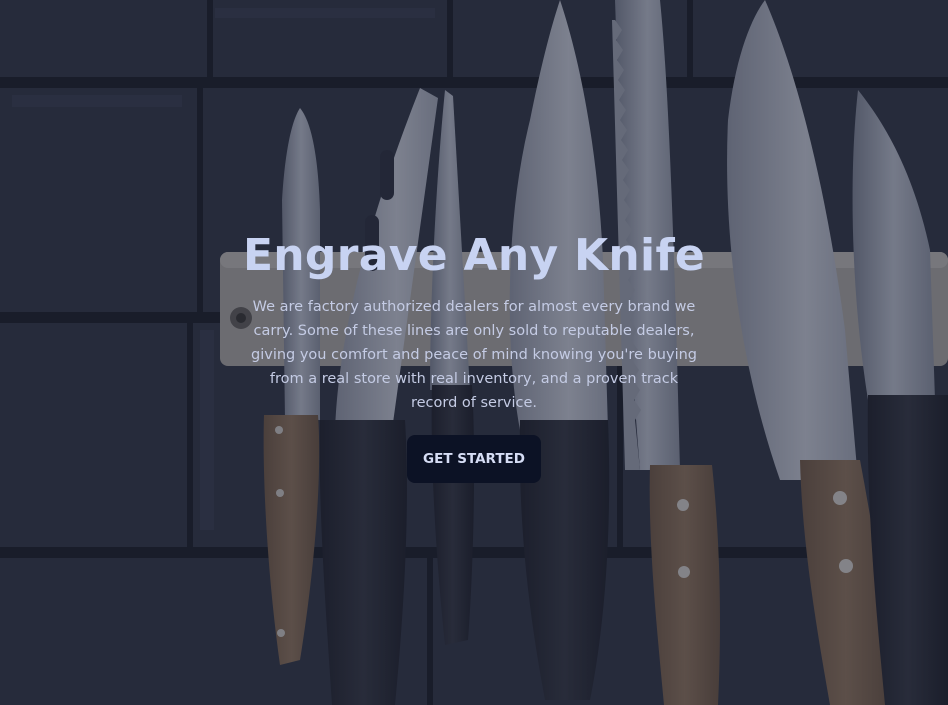 This screenshot has height=705, width=948. What do you see at coordinates (474, 255) in the screenshot?
I see `hero-title: Engrave Any Knife` at bounding box center [474, 255].